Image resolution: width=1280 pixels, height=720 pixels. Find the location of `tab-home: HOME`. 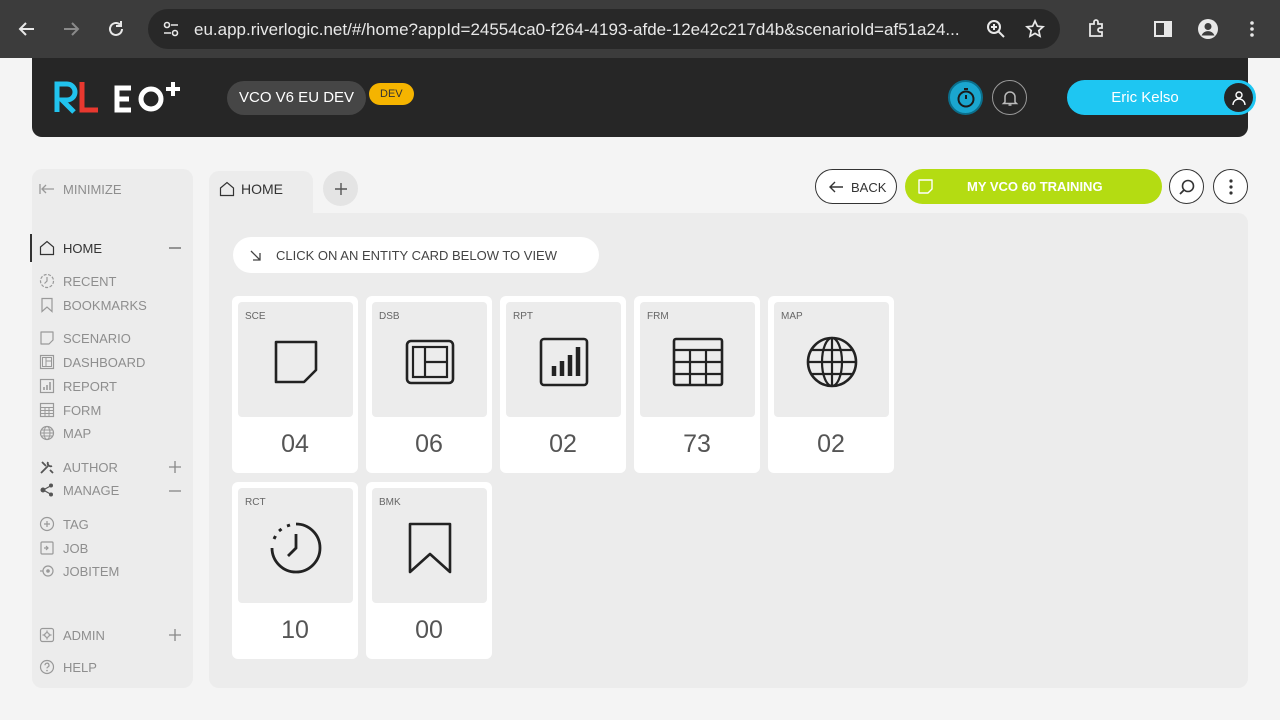

tab-home: HOME is located at coordinates (261, 193).